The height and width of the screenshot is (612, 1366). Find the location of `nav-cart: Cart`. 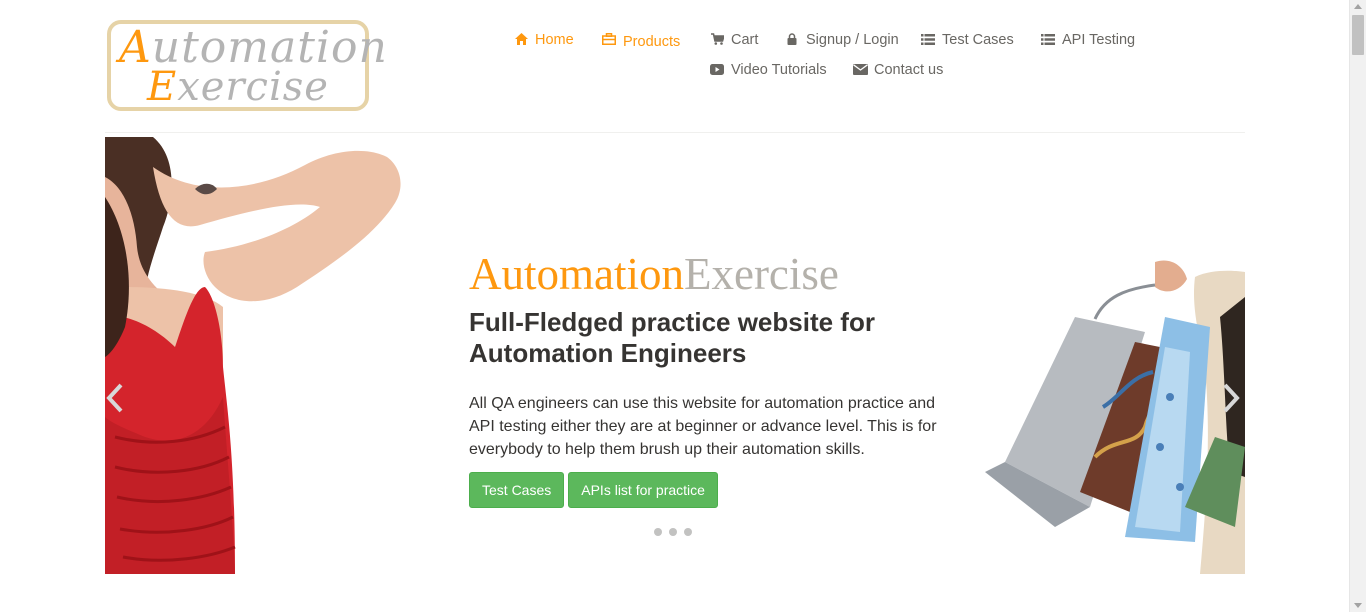

nav-cart: Cart is located at coordinates (734, 40).